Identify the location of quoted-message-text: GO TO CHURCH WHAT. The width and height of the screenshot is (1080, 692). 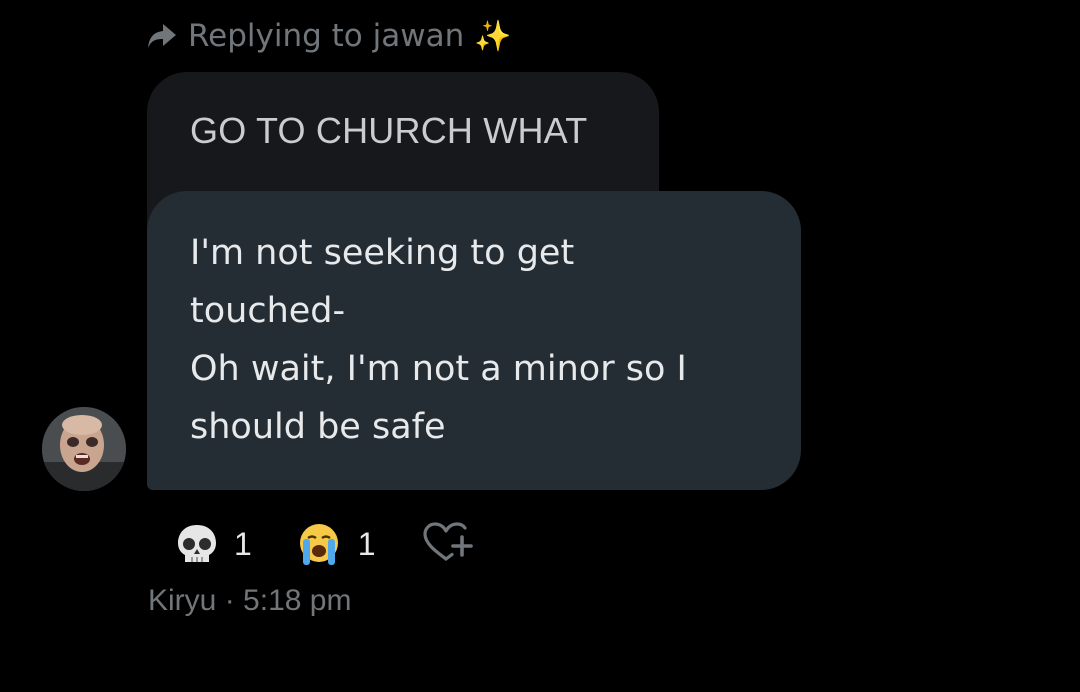
(389, 130).